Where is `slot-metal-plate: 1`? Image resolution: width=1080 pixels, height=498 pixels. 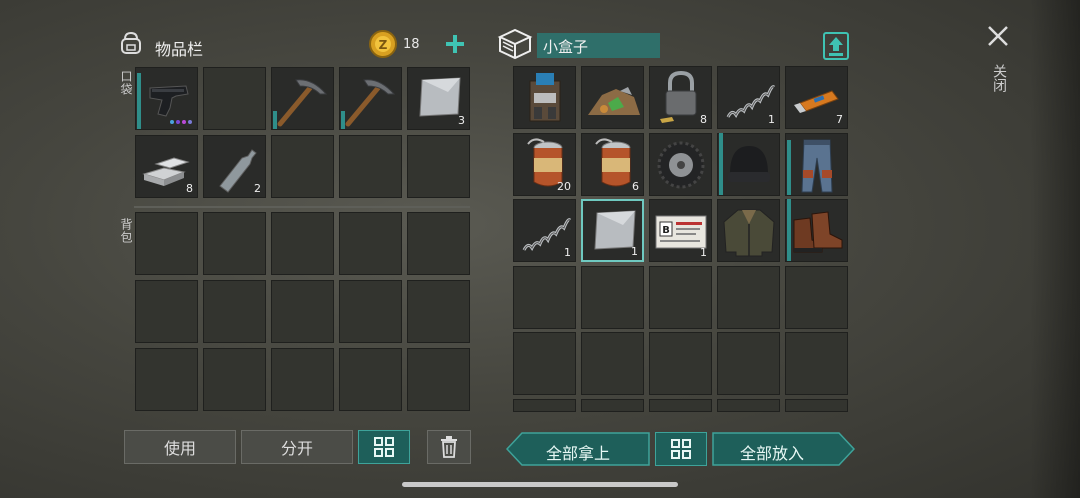 slot-metal-plate: 1 is located at coordinates (612, 230).